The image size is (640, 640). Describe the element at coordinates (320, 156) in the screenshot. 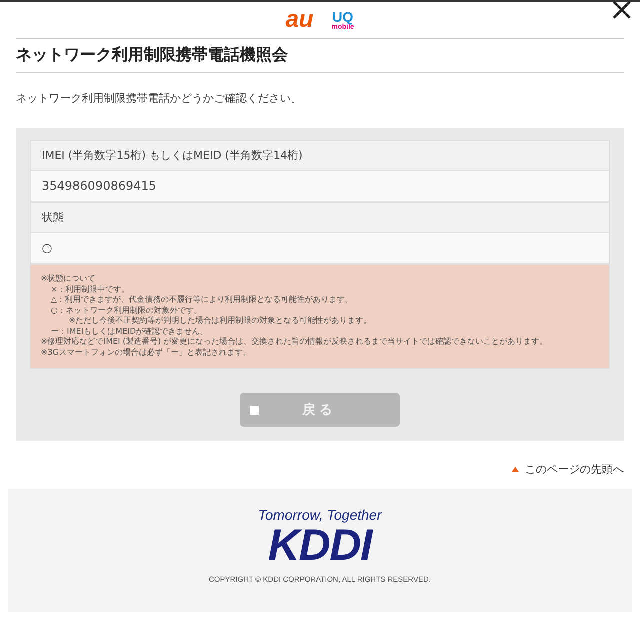

I see `field-label: IMEI (半角数字15桁) もしくはMEID (半角数字14桁)` at that location.